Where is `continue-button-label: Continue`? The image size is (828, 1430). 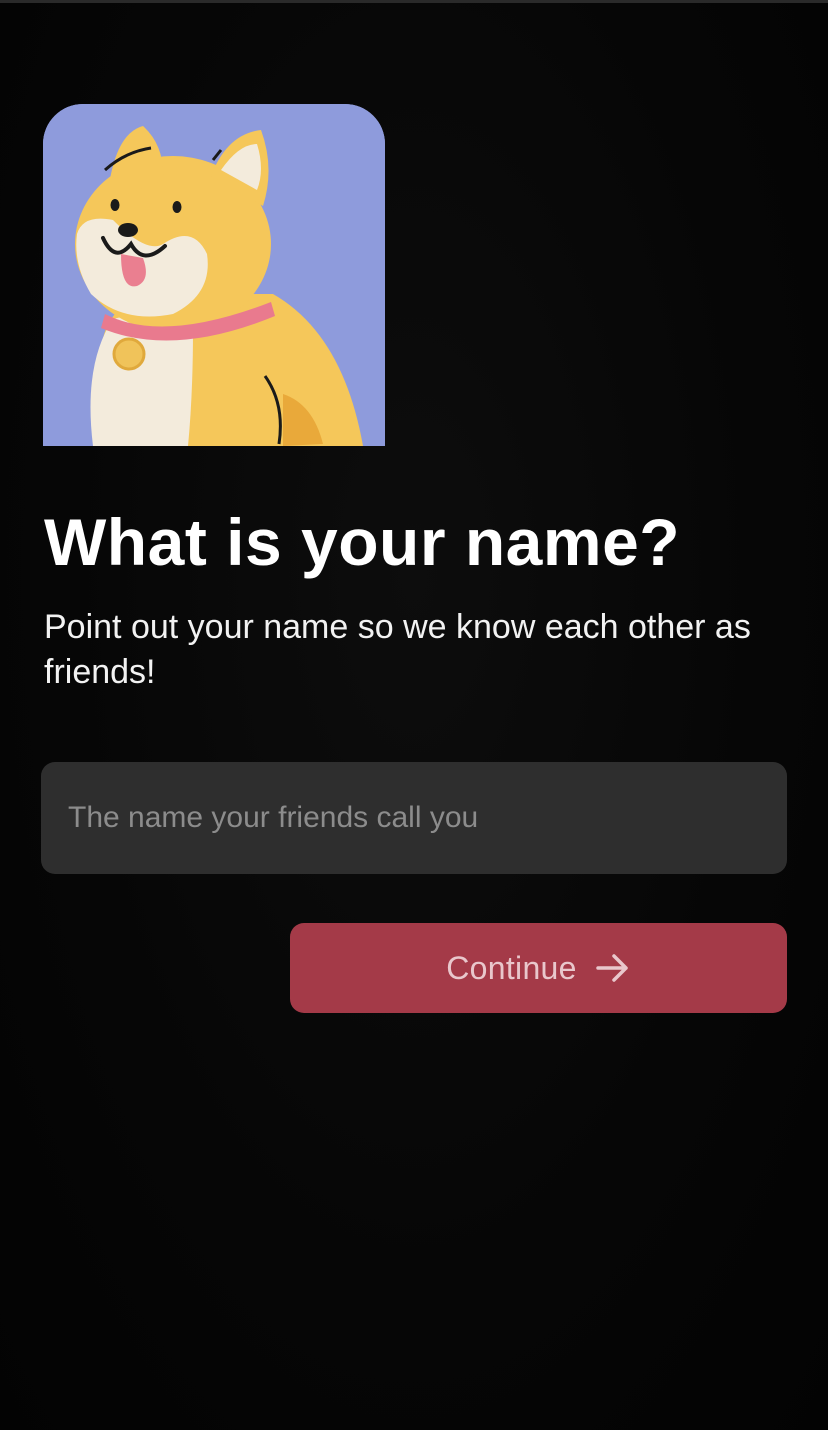 continue-button-label: Continue is located at coordinates (511, 967).